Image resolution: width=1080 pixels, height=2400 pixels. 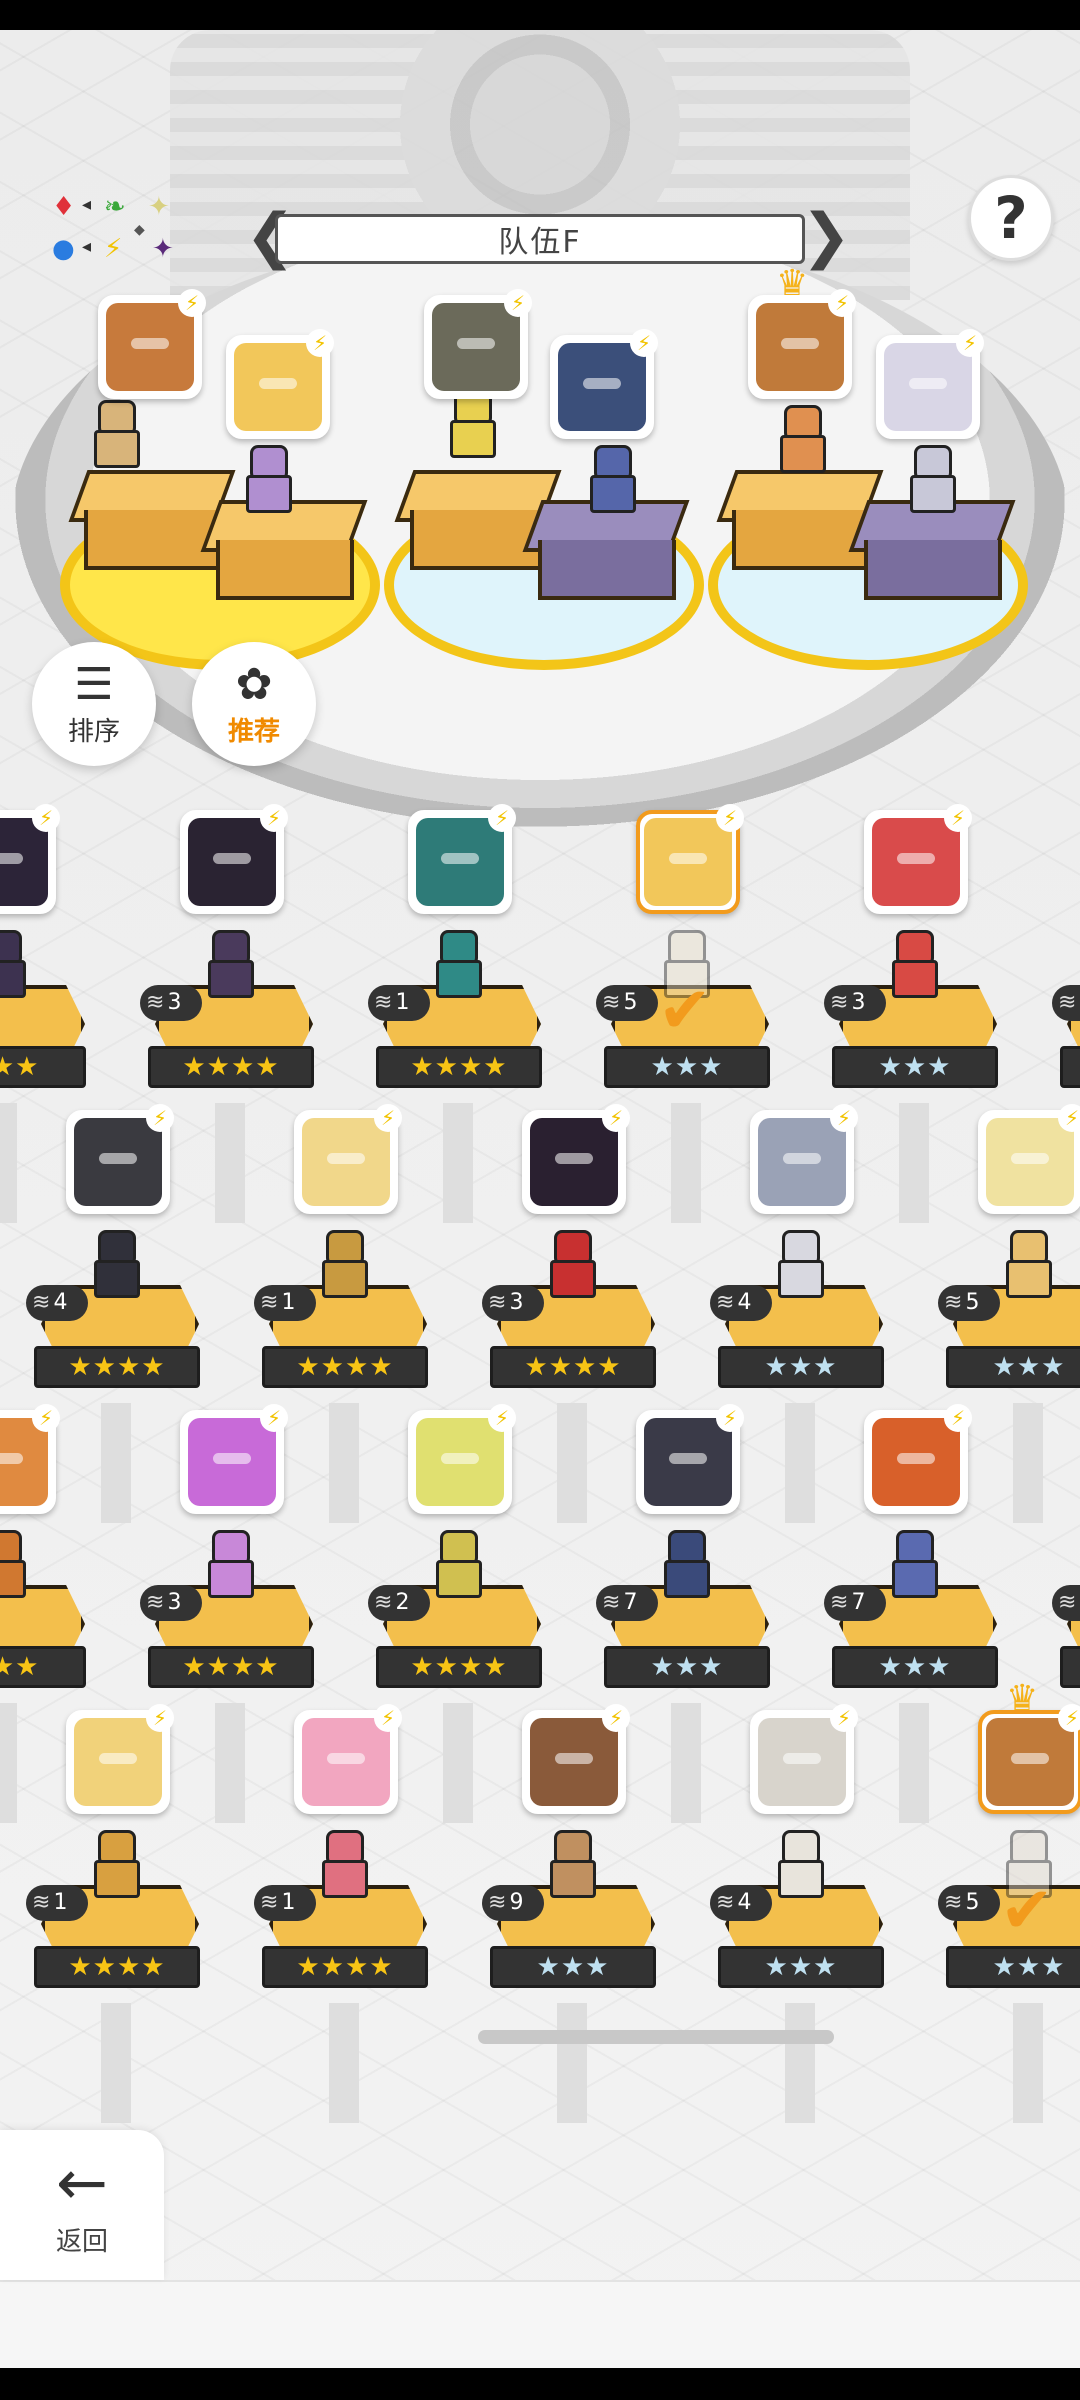 I want to click on element-advantage-legend: ♦ ◂ ❧ ✦ ● ◂ ⚡ ◆ ✦, so click(x=122, y=237).